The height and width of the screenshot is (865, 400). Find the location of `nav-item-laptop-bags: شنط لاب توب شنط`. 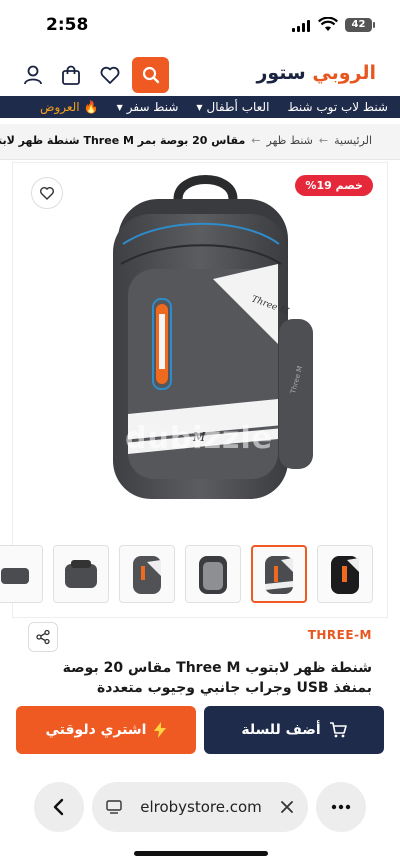

nav-item-laptop-bags: شنط لاب توب شنط is located at coordinates (337, 107).